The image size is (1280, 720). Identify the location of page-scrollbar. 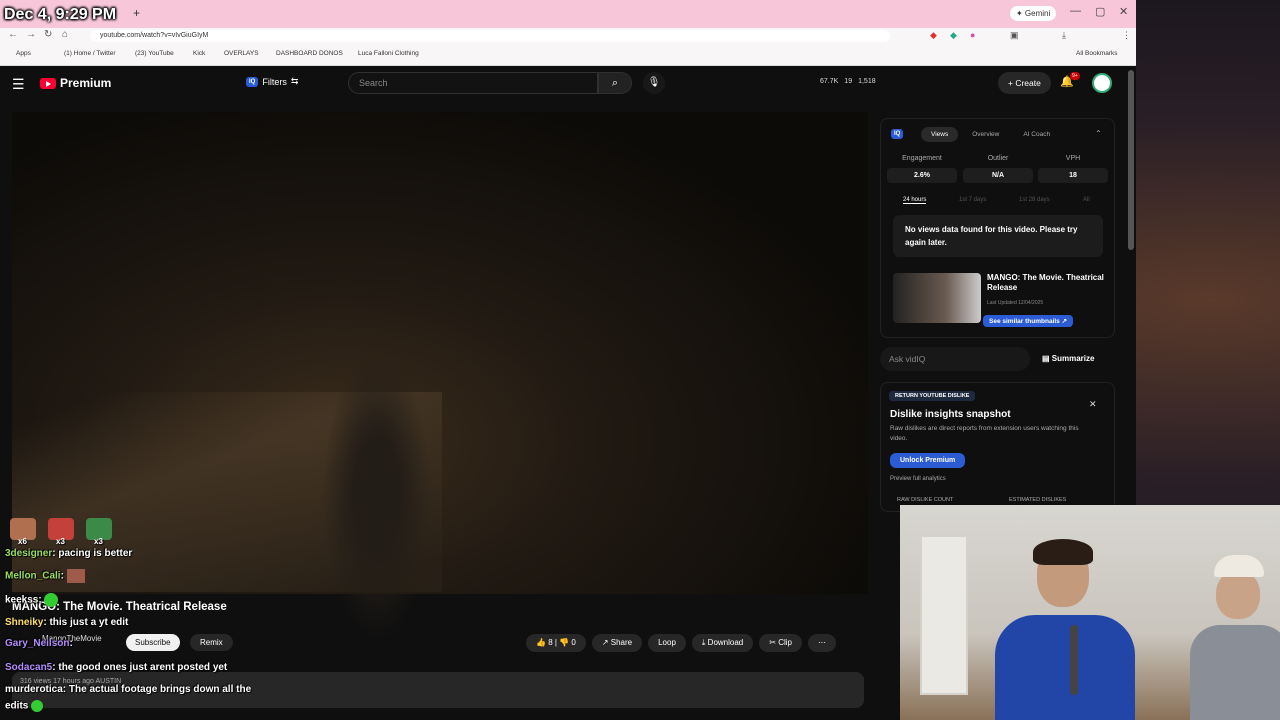
(1131, 160).